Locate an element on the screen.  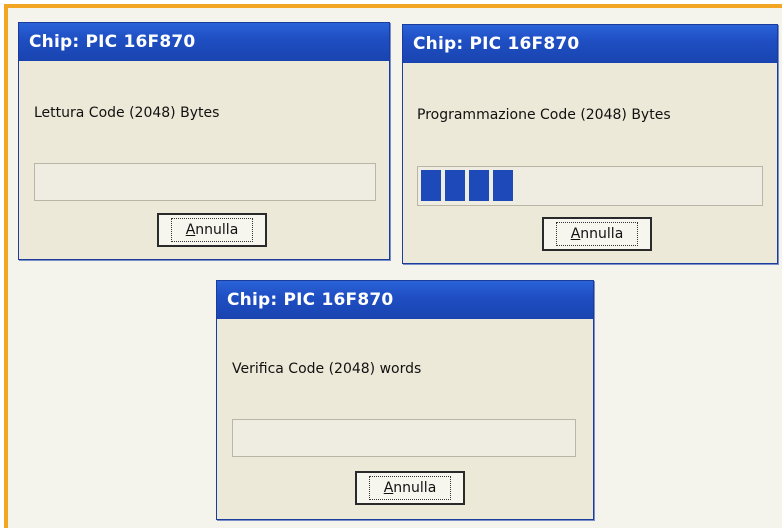
dialog-message: Verifica Code (2048) words is located at coordinates (327, 369).